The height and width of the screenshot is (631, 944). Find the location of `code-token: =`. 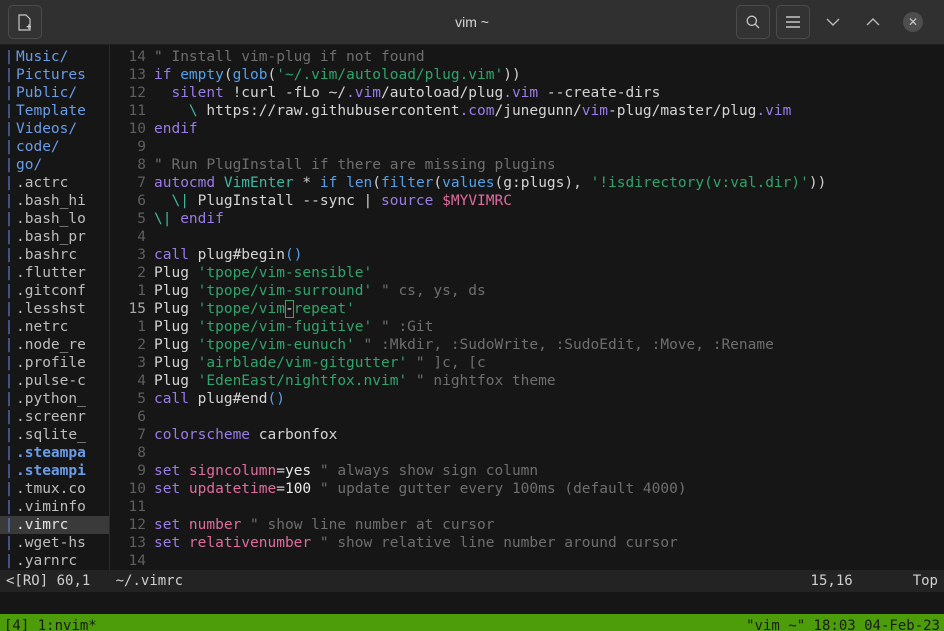

code-token: = is located at coordinates (280, 489).